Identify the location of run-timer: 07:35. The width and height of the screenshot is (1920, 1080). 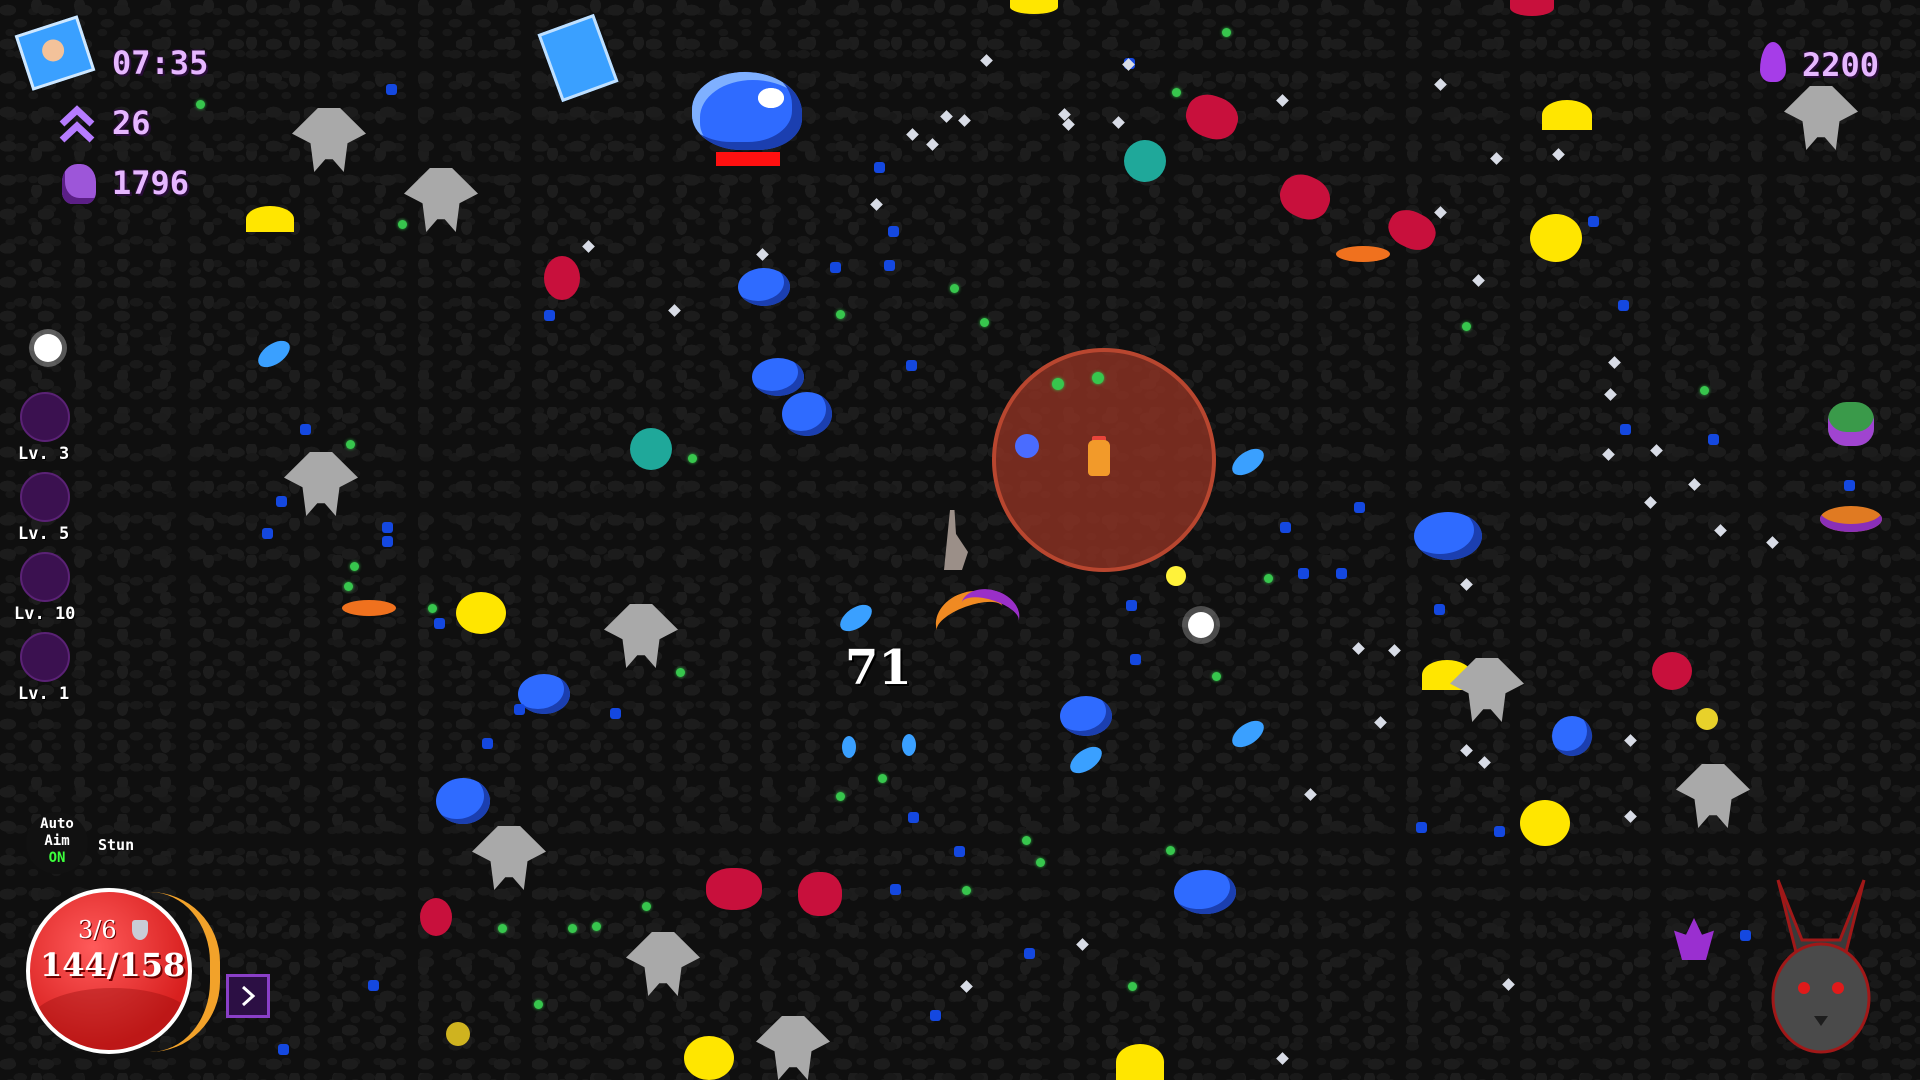
(160, 63).